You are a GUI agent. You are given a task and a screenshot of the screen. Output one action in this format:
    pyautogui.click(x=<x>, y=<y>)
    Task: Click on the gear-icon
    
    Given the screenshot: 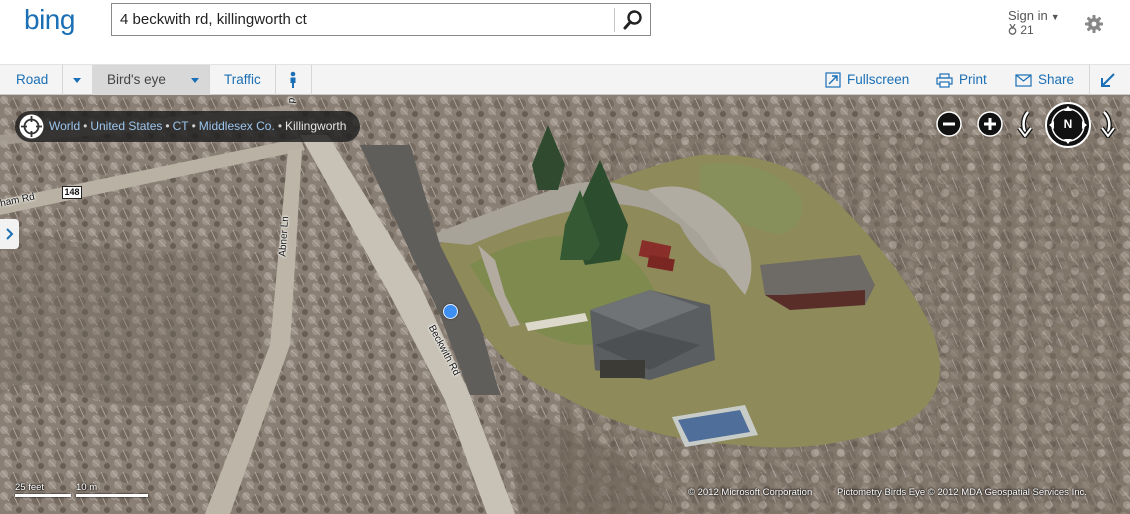 What is the action you would take?
    pyautogui.click(x=1094, y=24)
    